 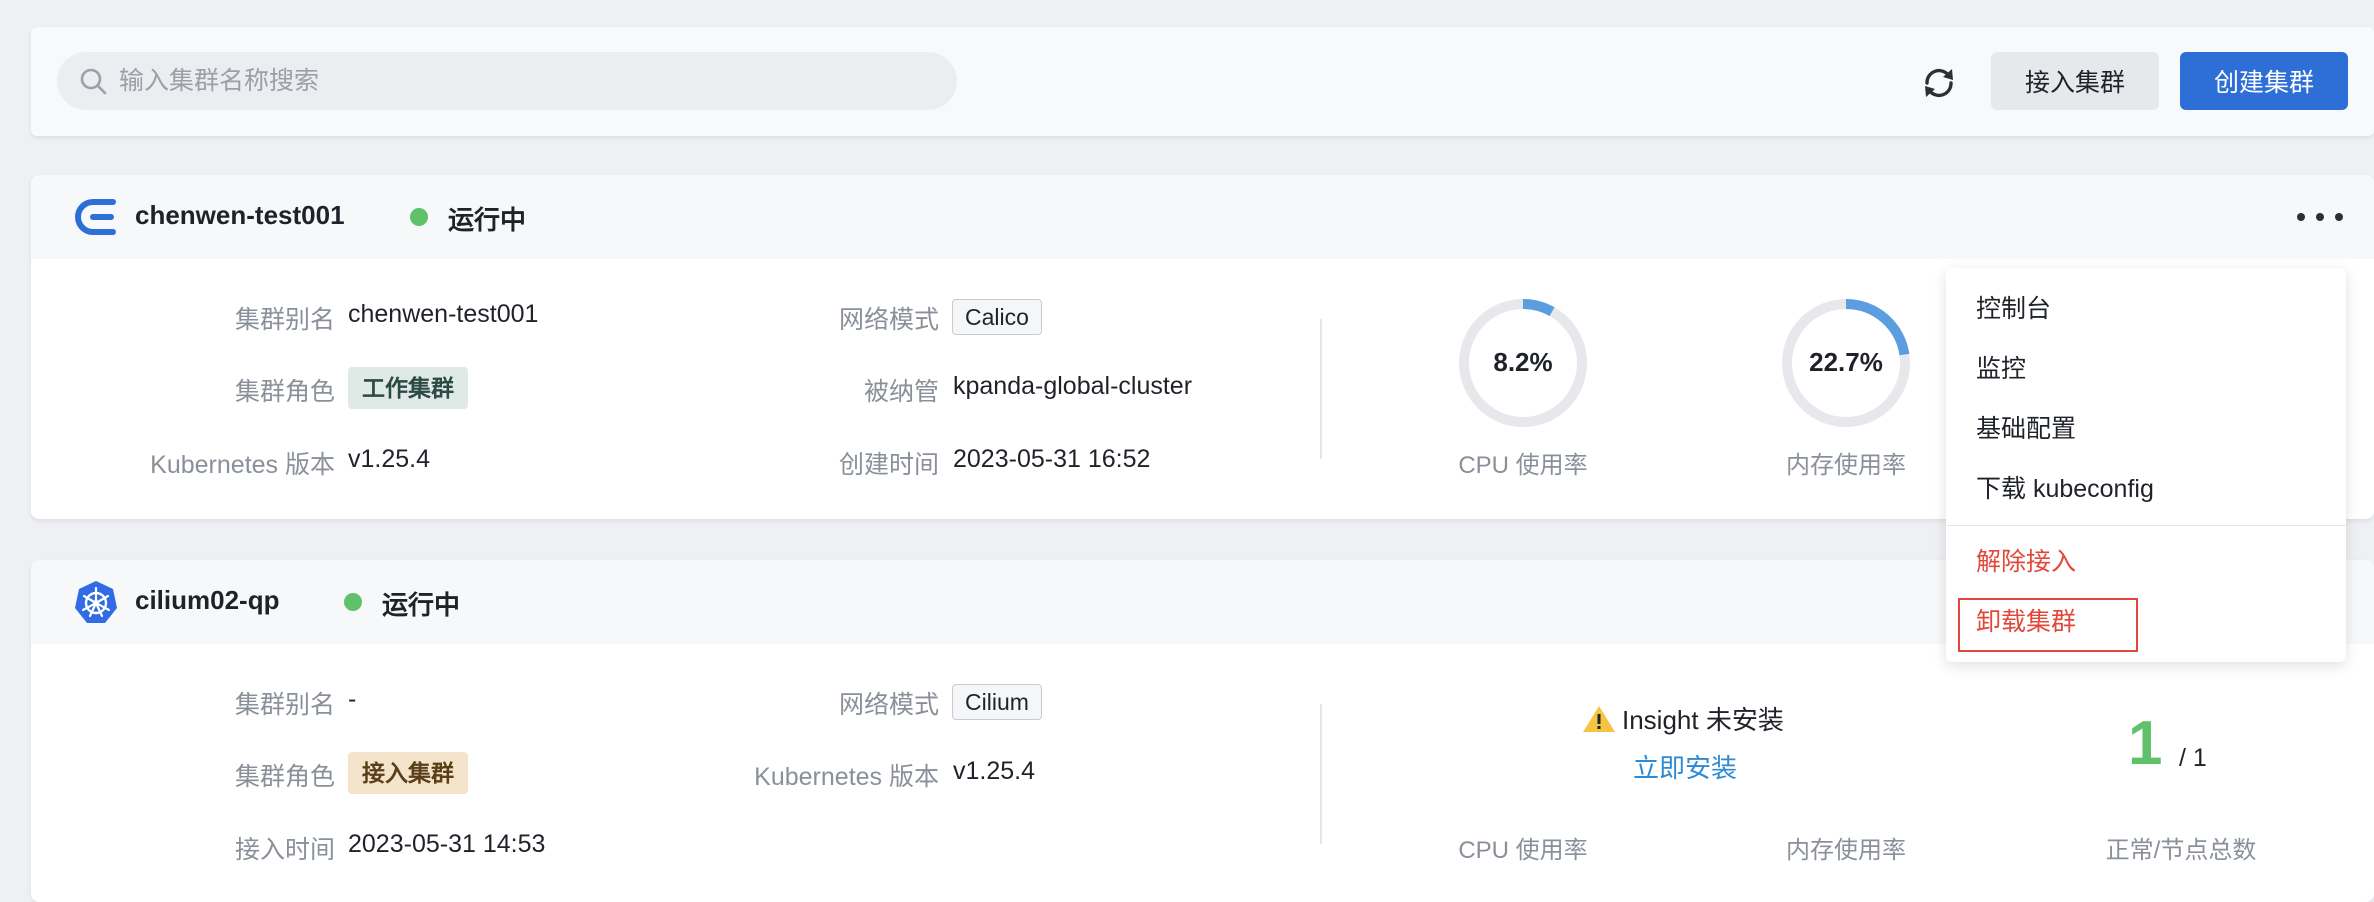 What do you see at coordinates (1599, 718) in the screenshot?
I see `warning-icon` at bounding box center [1599, 718].